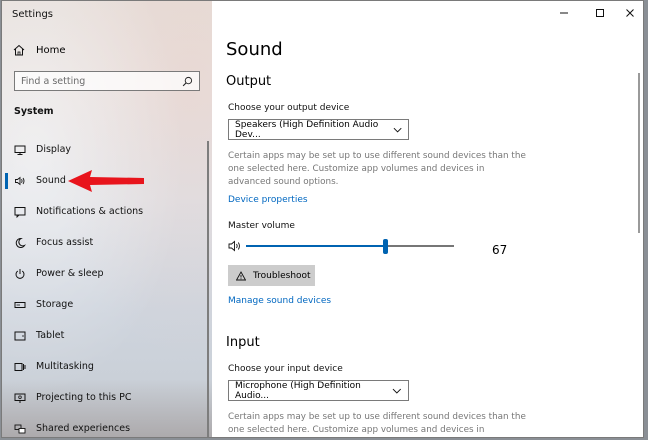 The image size is (648, 440). What do you see at coordinates (285, 369) in the screenshot?
I see `input-device-label: Choose your input device` at bounding box center [285, 369].